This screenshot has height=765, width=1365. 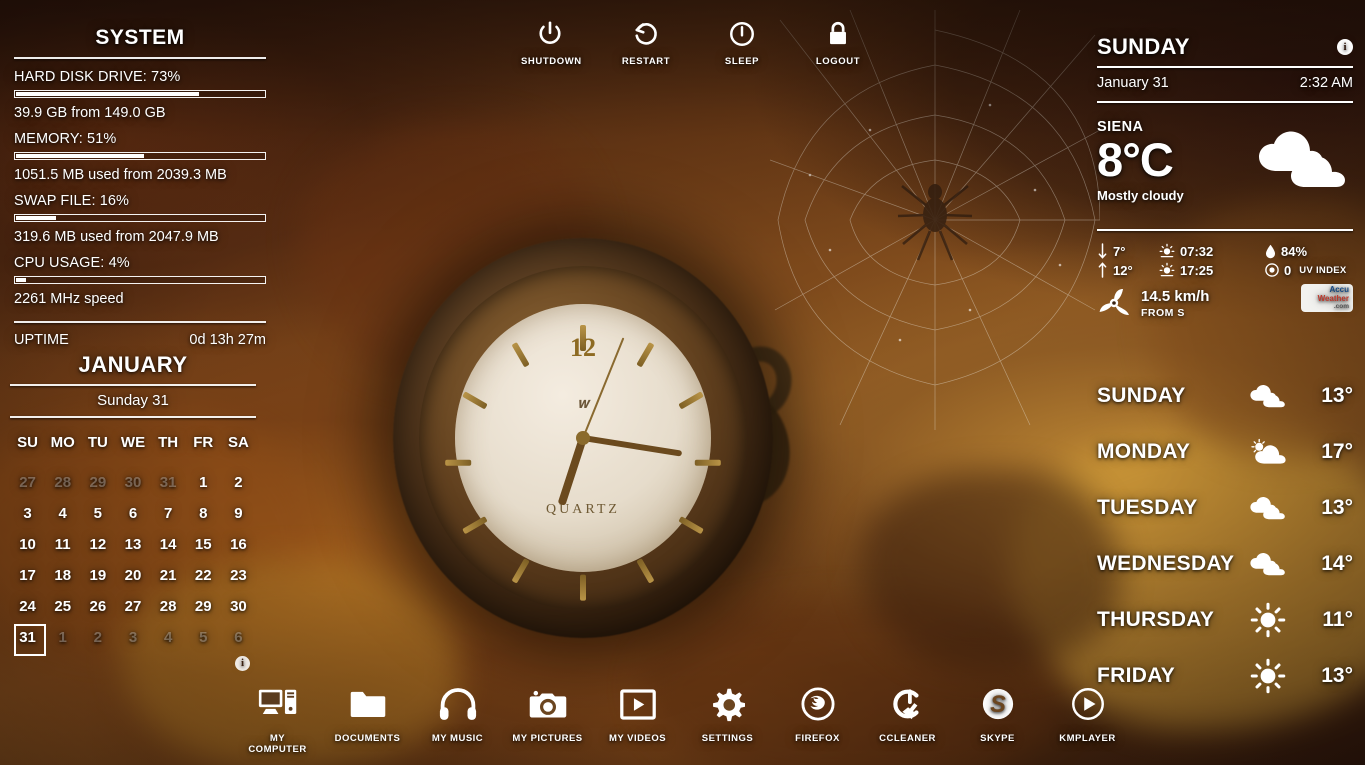 I want to click on dock-item-my-pictures: MY PICTURES, so click(x=548, y=719).